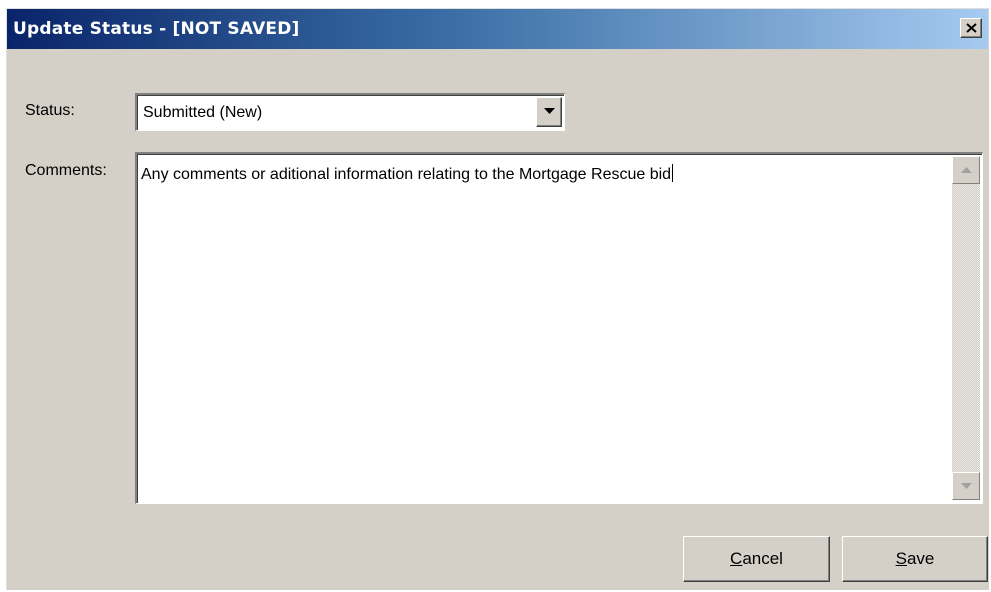 The height and width of the screenshot is (592, 991). Describe the element at coordinates (736, 558) in the screenshot. I see `cancel-mnemonic: C` at that location.